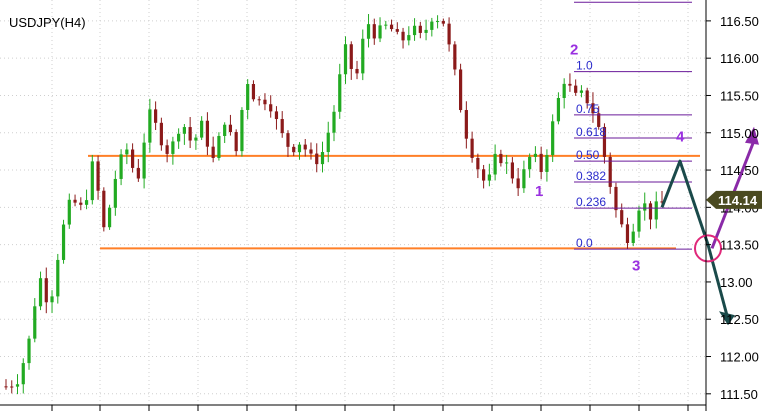 This screenshot has width=777, height=411. What do you see at coordinates (47, 22) in the screenshot?
I see `symbol-label: USDJPY(H4)` at bounding box center [47, 22].